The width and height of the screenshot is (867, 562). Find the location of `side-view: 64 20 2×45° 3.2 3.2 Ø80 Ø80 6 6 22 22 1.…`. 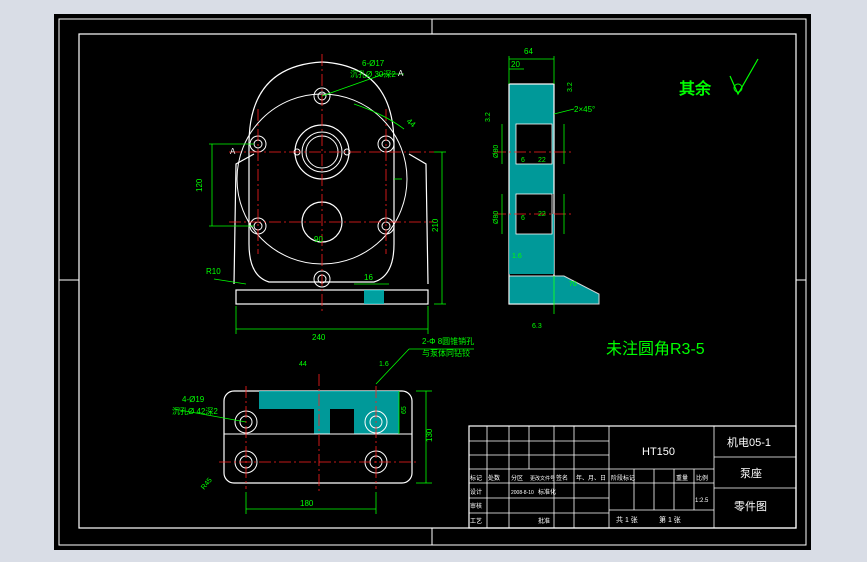

side-view: 64 20 2×45° 3.2 3.2 Ø80 Ø80 6 6 22 22 1.… is located at coordinates (542, 188).